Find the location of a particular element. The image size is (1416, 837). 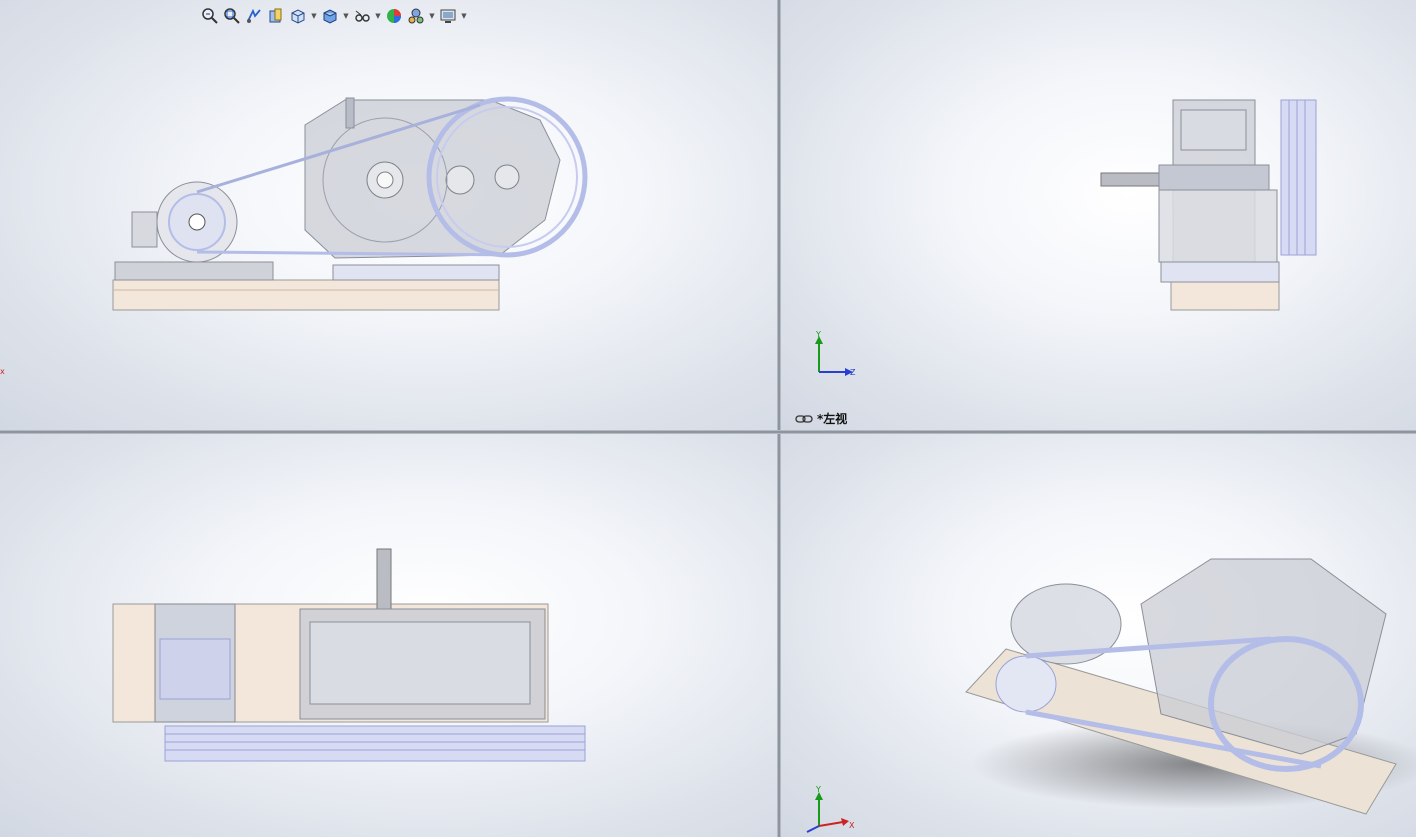

coordinate-triad-iso-icon: Y X is located at coordinates (830, 809).